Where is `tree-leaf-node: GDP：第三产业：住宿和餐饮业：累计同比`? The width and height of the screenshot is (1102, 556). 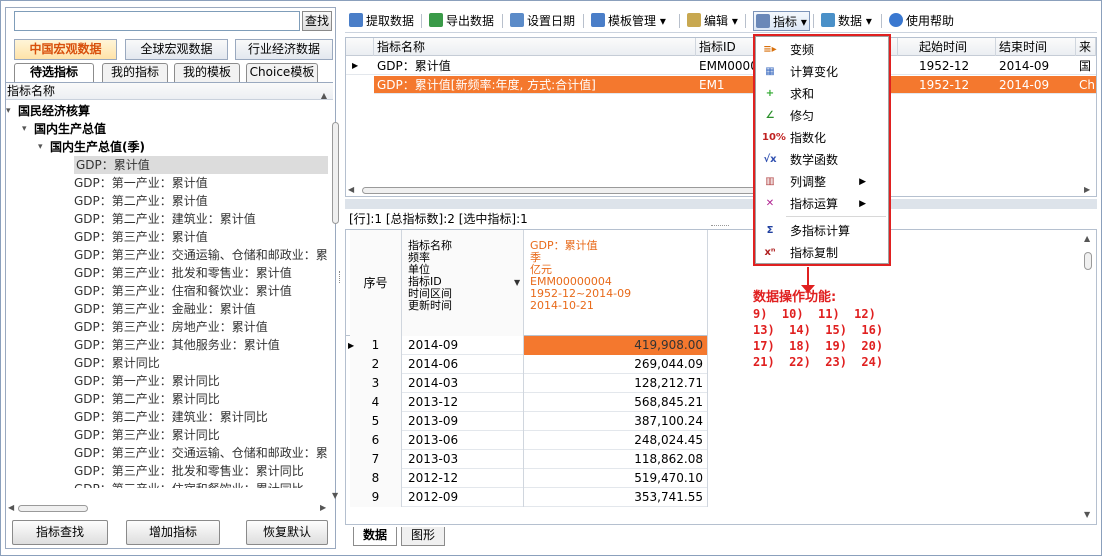 tree-leaf-node: GDP：第三产业：住宿和餐饮业：累计同比 is located at coordinates (189, 484).